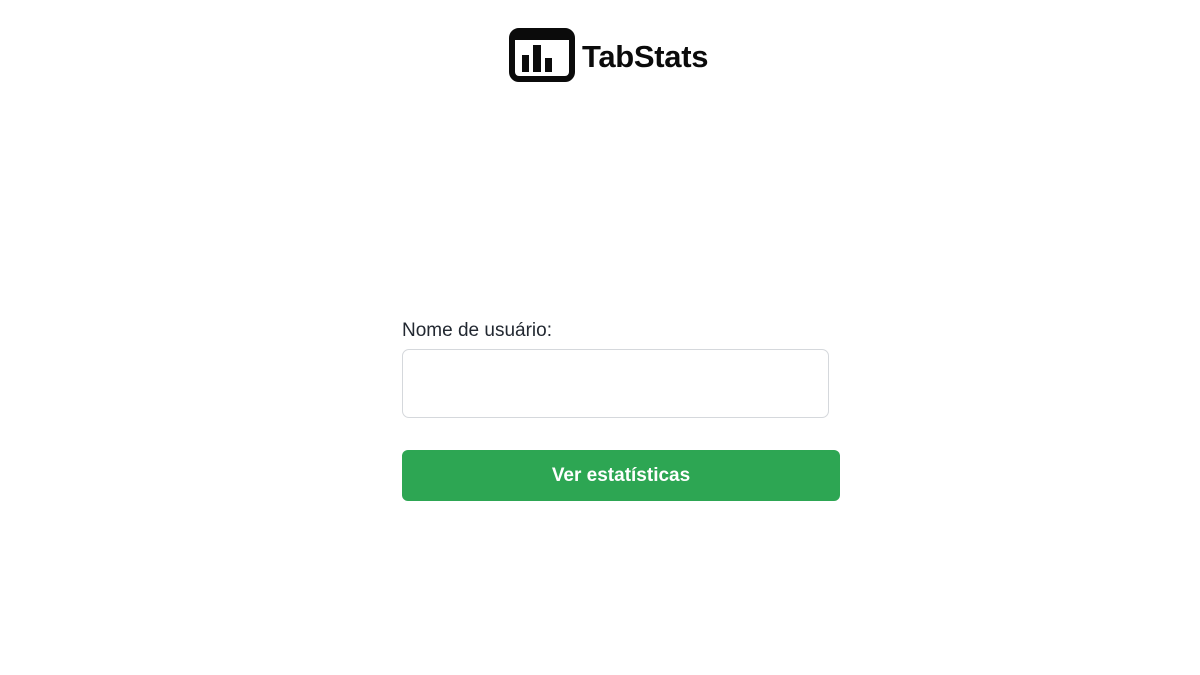 This screenshot has width=1200, height=675. I want to click on view-stats-button: Ver estatísticas, so click(621, 475).